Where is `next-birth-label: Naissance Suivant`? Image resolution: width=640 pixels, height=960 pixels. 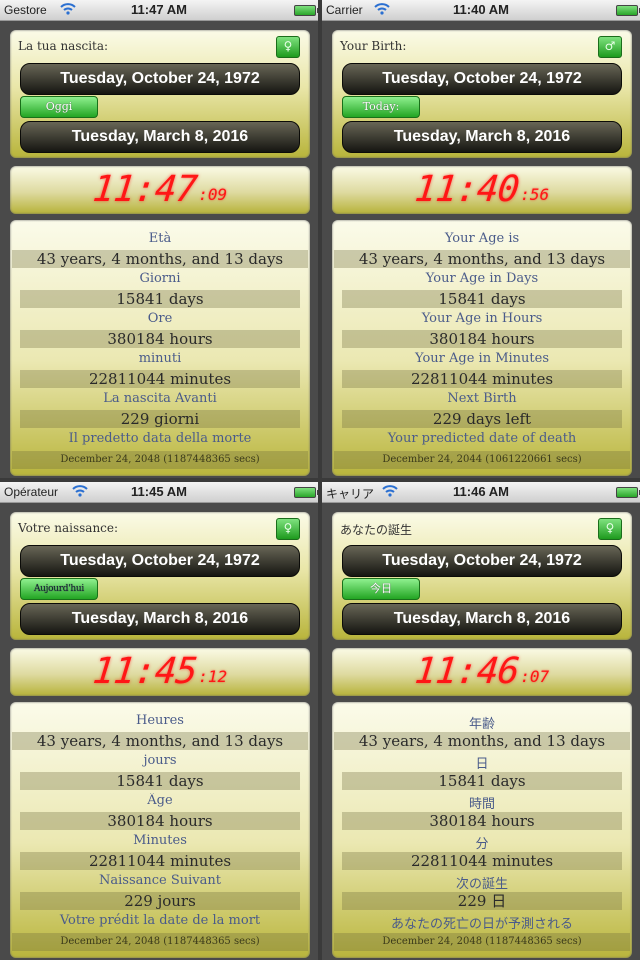 next-birth-label: Naissance Suivant is located at coordinates (160, 880).